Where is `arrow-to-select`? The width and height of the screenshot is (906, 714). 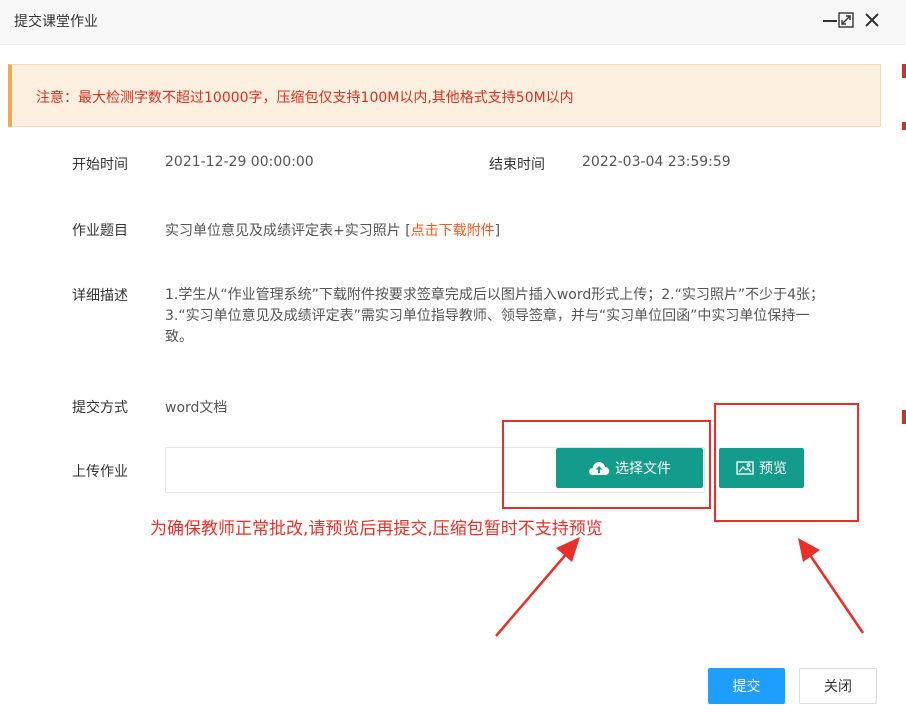 arrow-to-select is located at coordinates (532, 594).